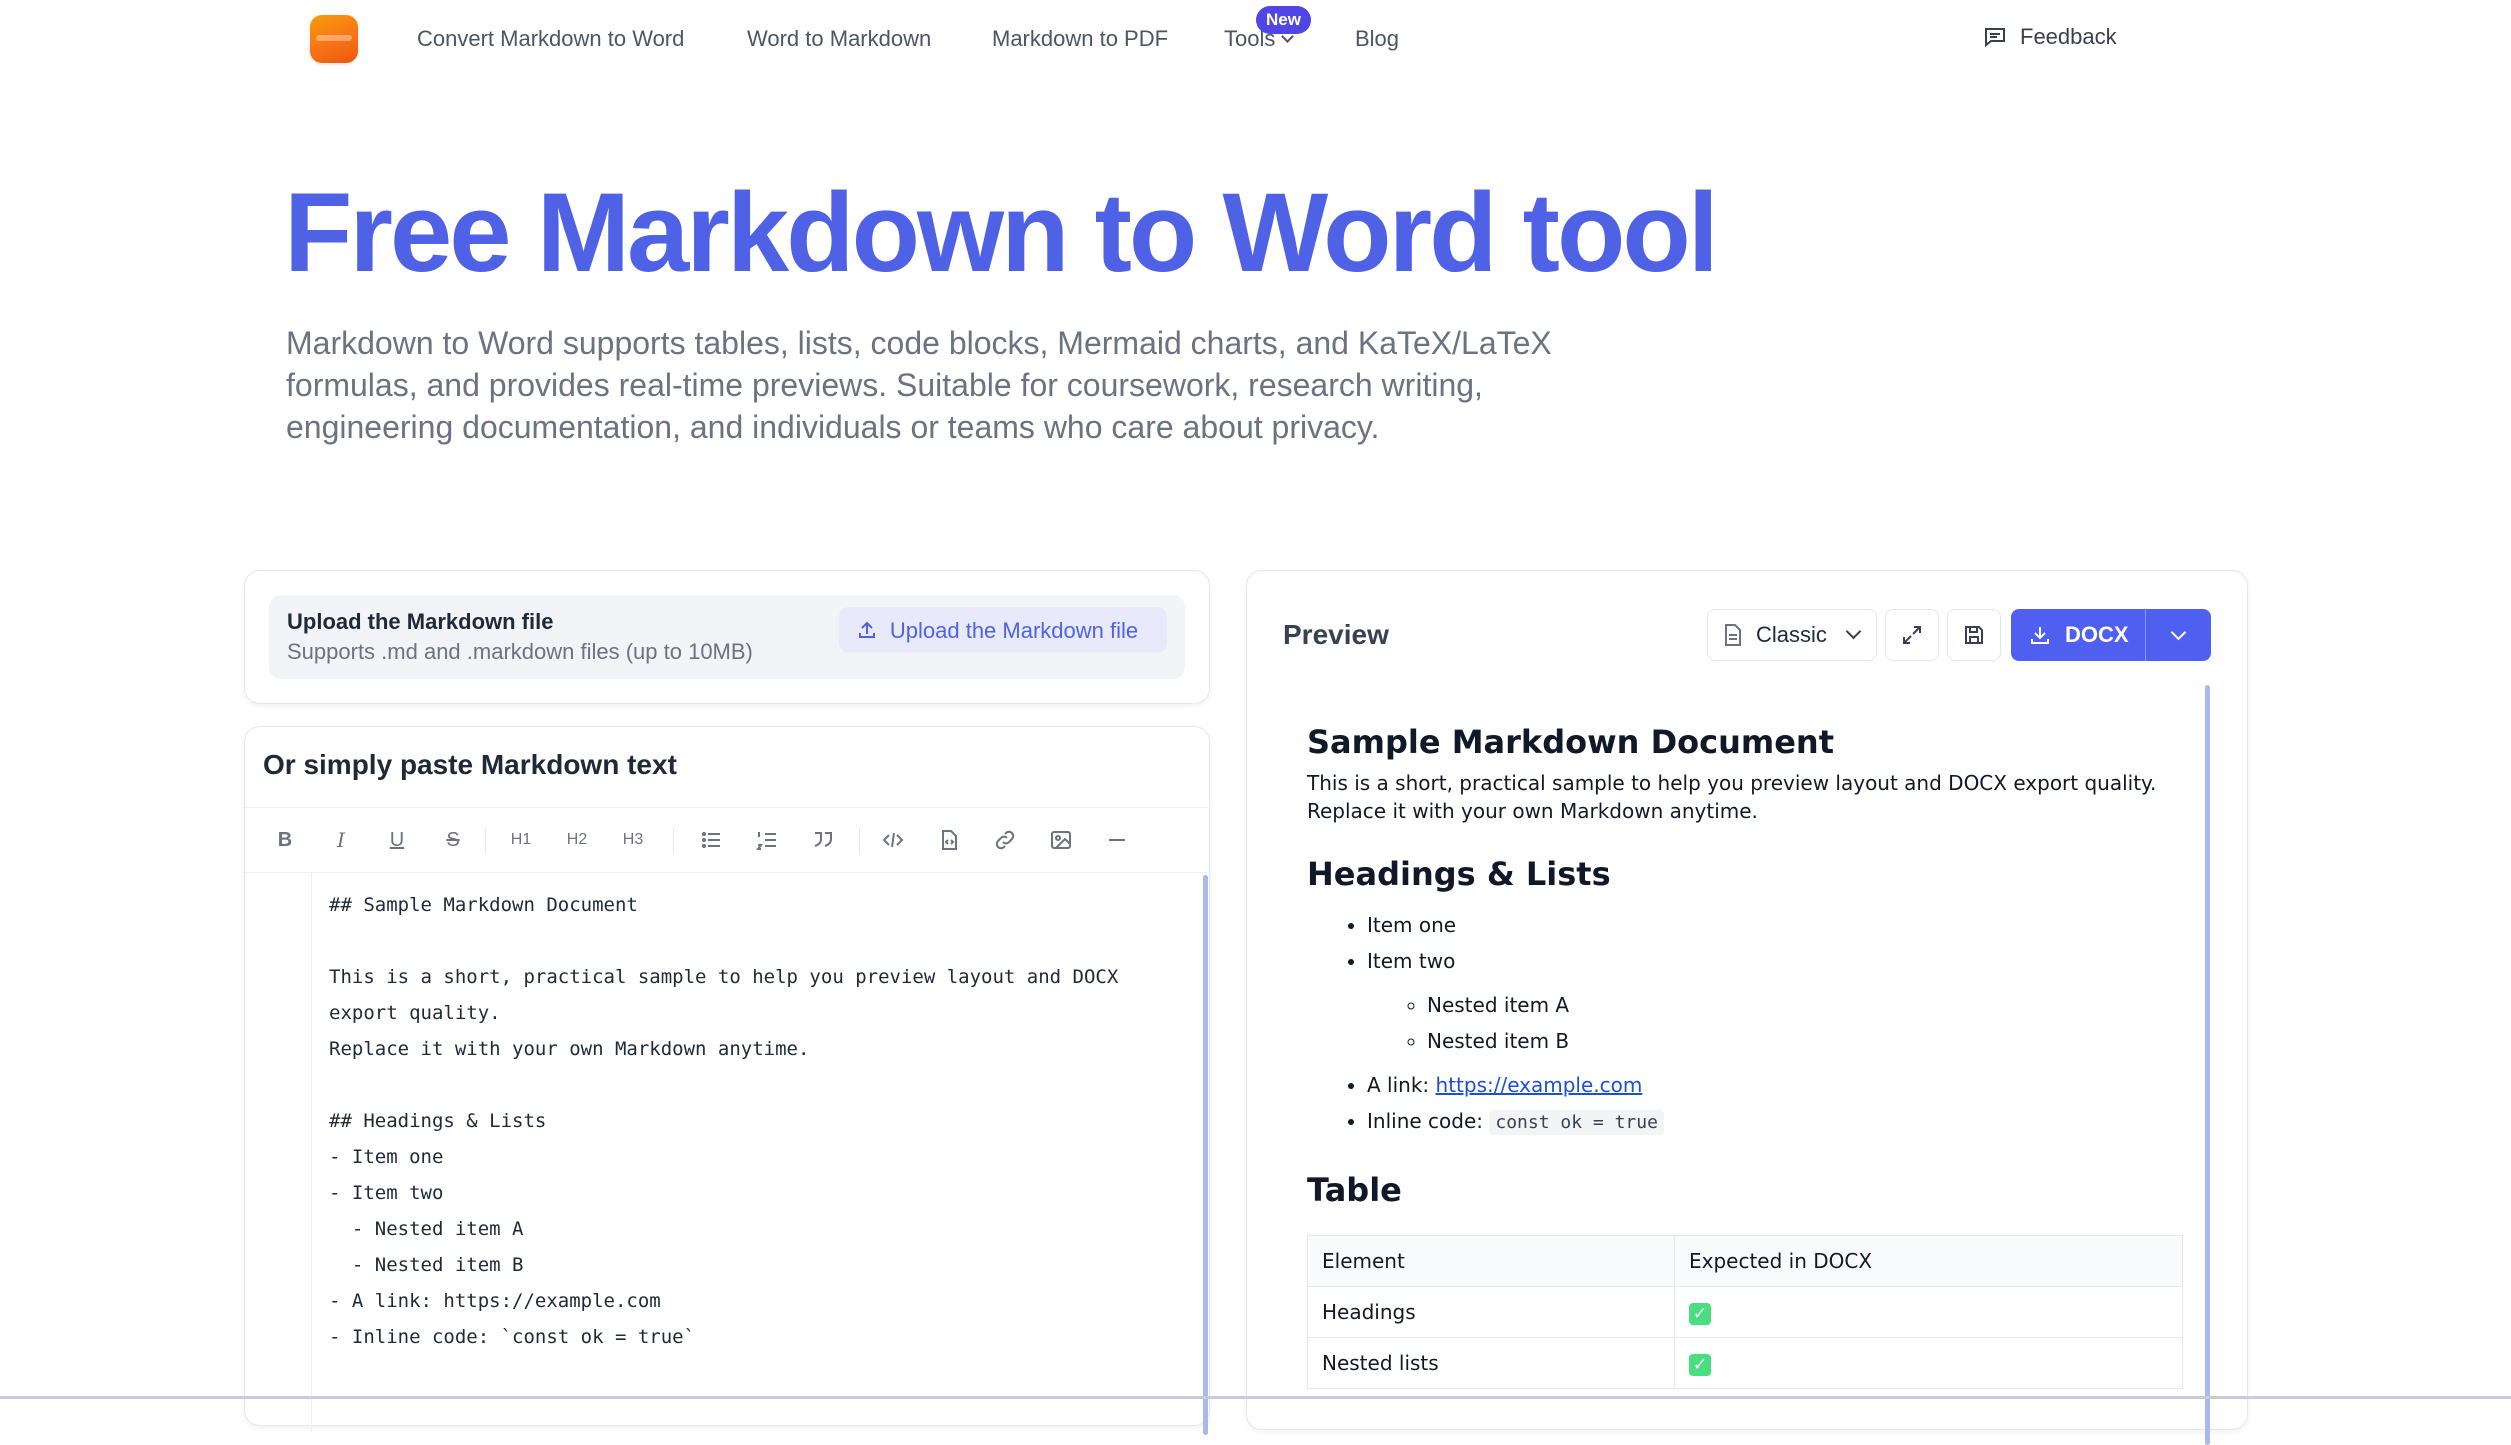 Image resolution: width=2511 pixels, height=1445 pixels. What do you see at coordinates (2068, 36) in the screenshot?
I see `feedback-label: Feedback` at bounding box center [2068, 36].